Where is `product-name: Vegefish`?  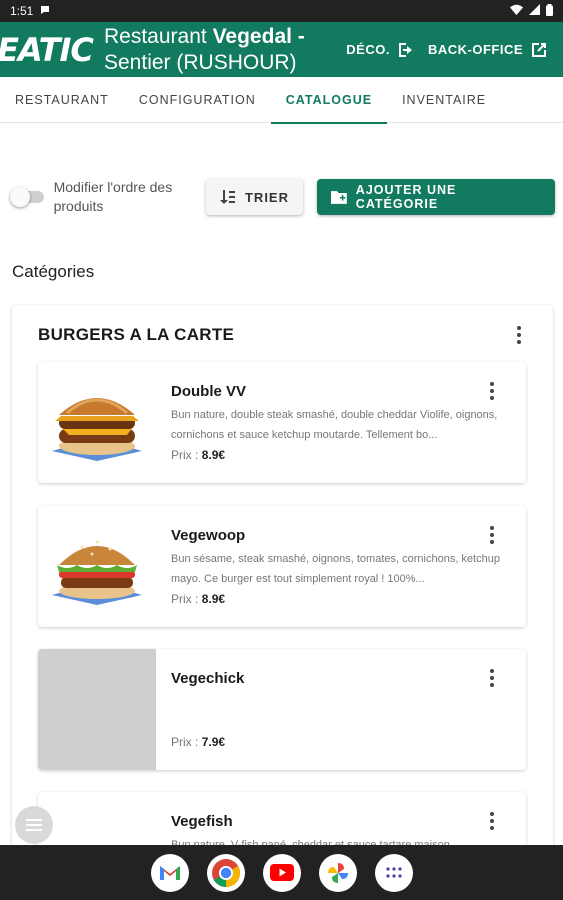
product-name: Vegefish is located at coordinates (202, 821).